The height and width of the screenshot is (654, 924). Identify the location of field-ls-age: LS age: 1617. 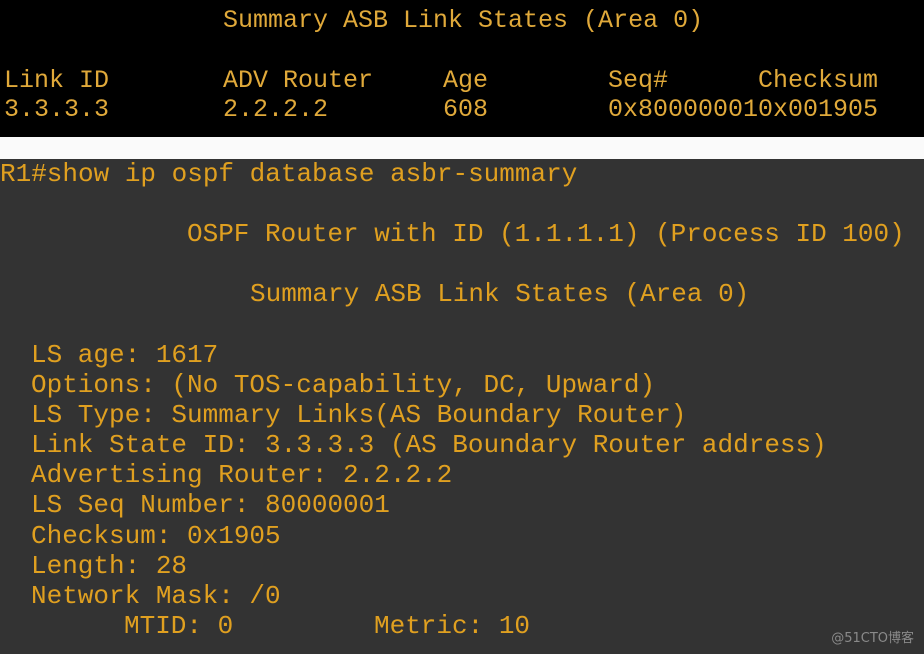
(125, 355).